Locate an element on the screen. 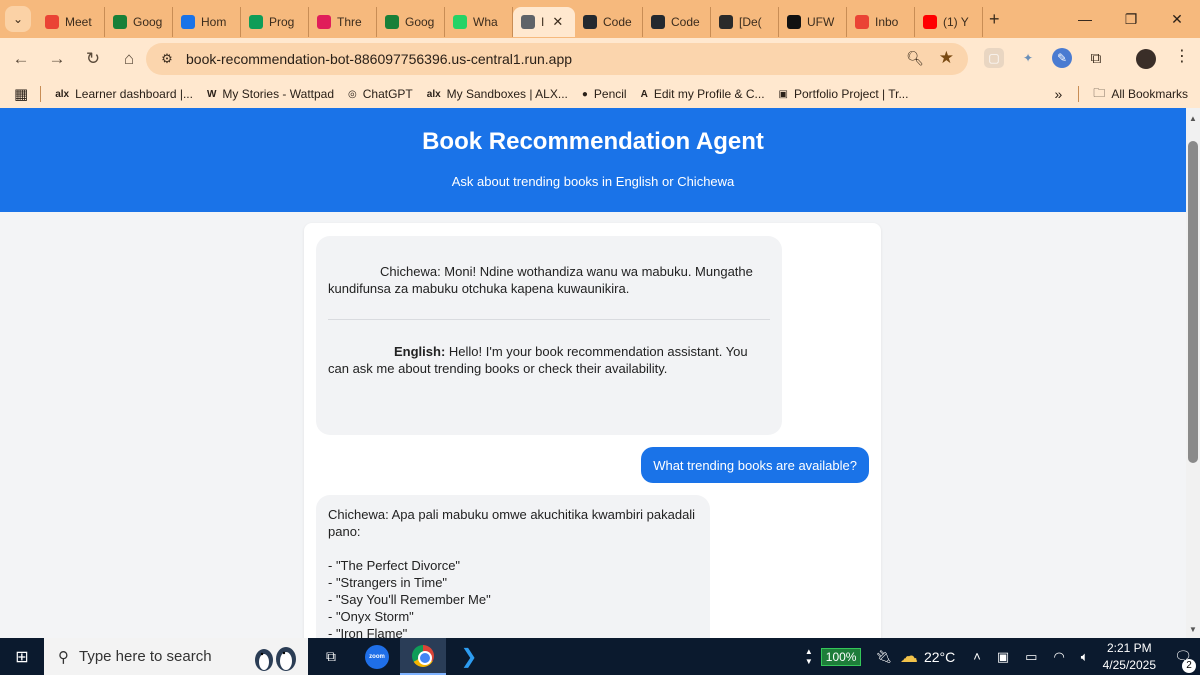 Image resolution: width=1200 pixels, height=675 pixels. scrollbar-thumb is located at coordinates (1193, 302).